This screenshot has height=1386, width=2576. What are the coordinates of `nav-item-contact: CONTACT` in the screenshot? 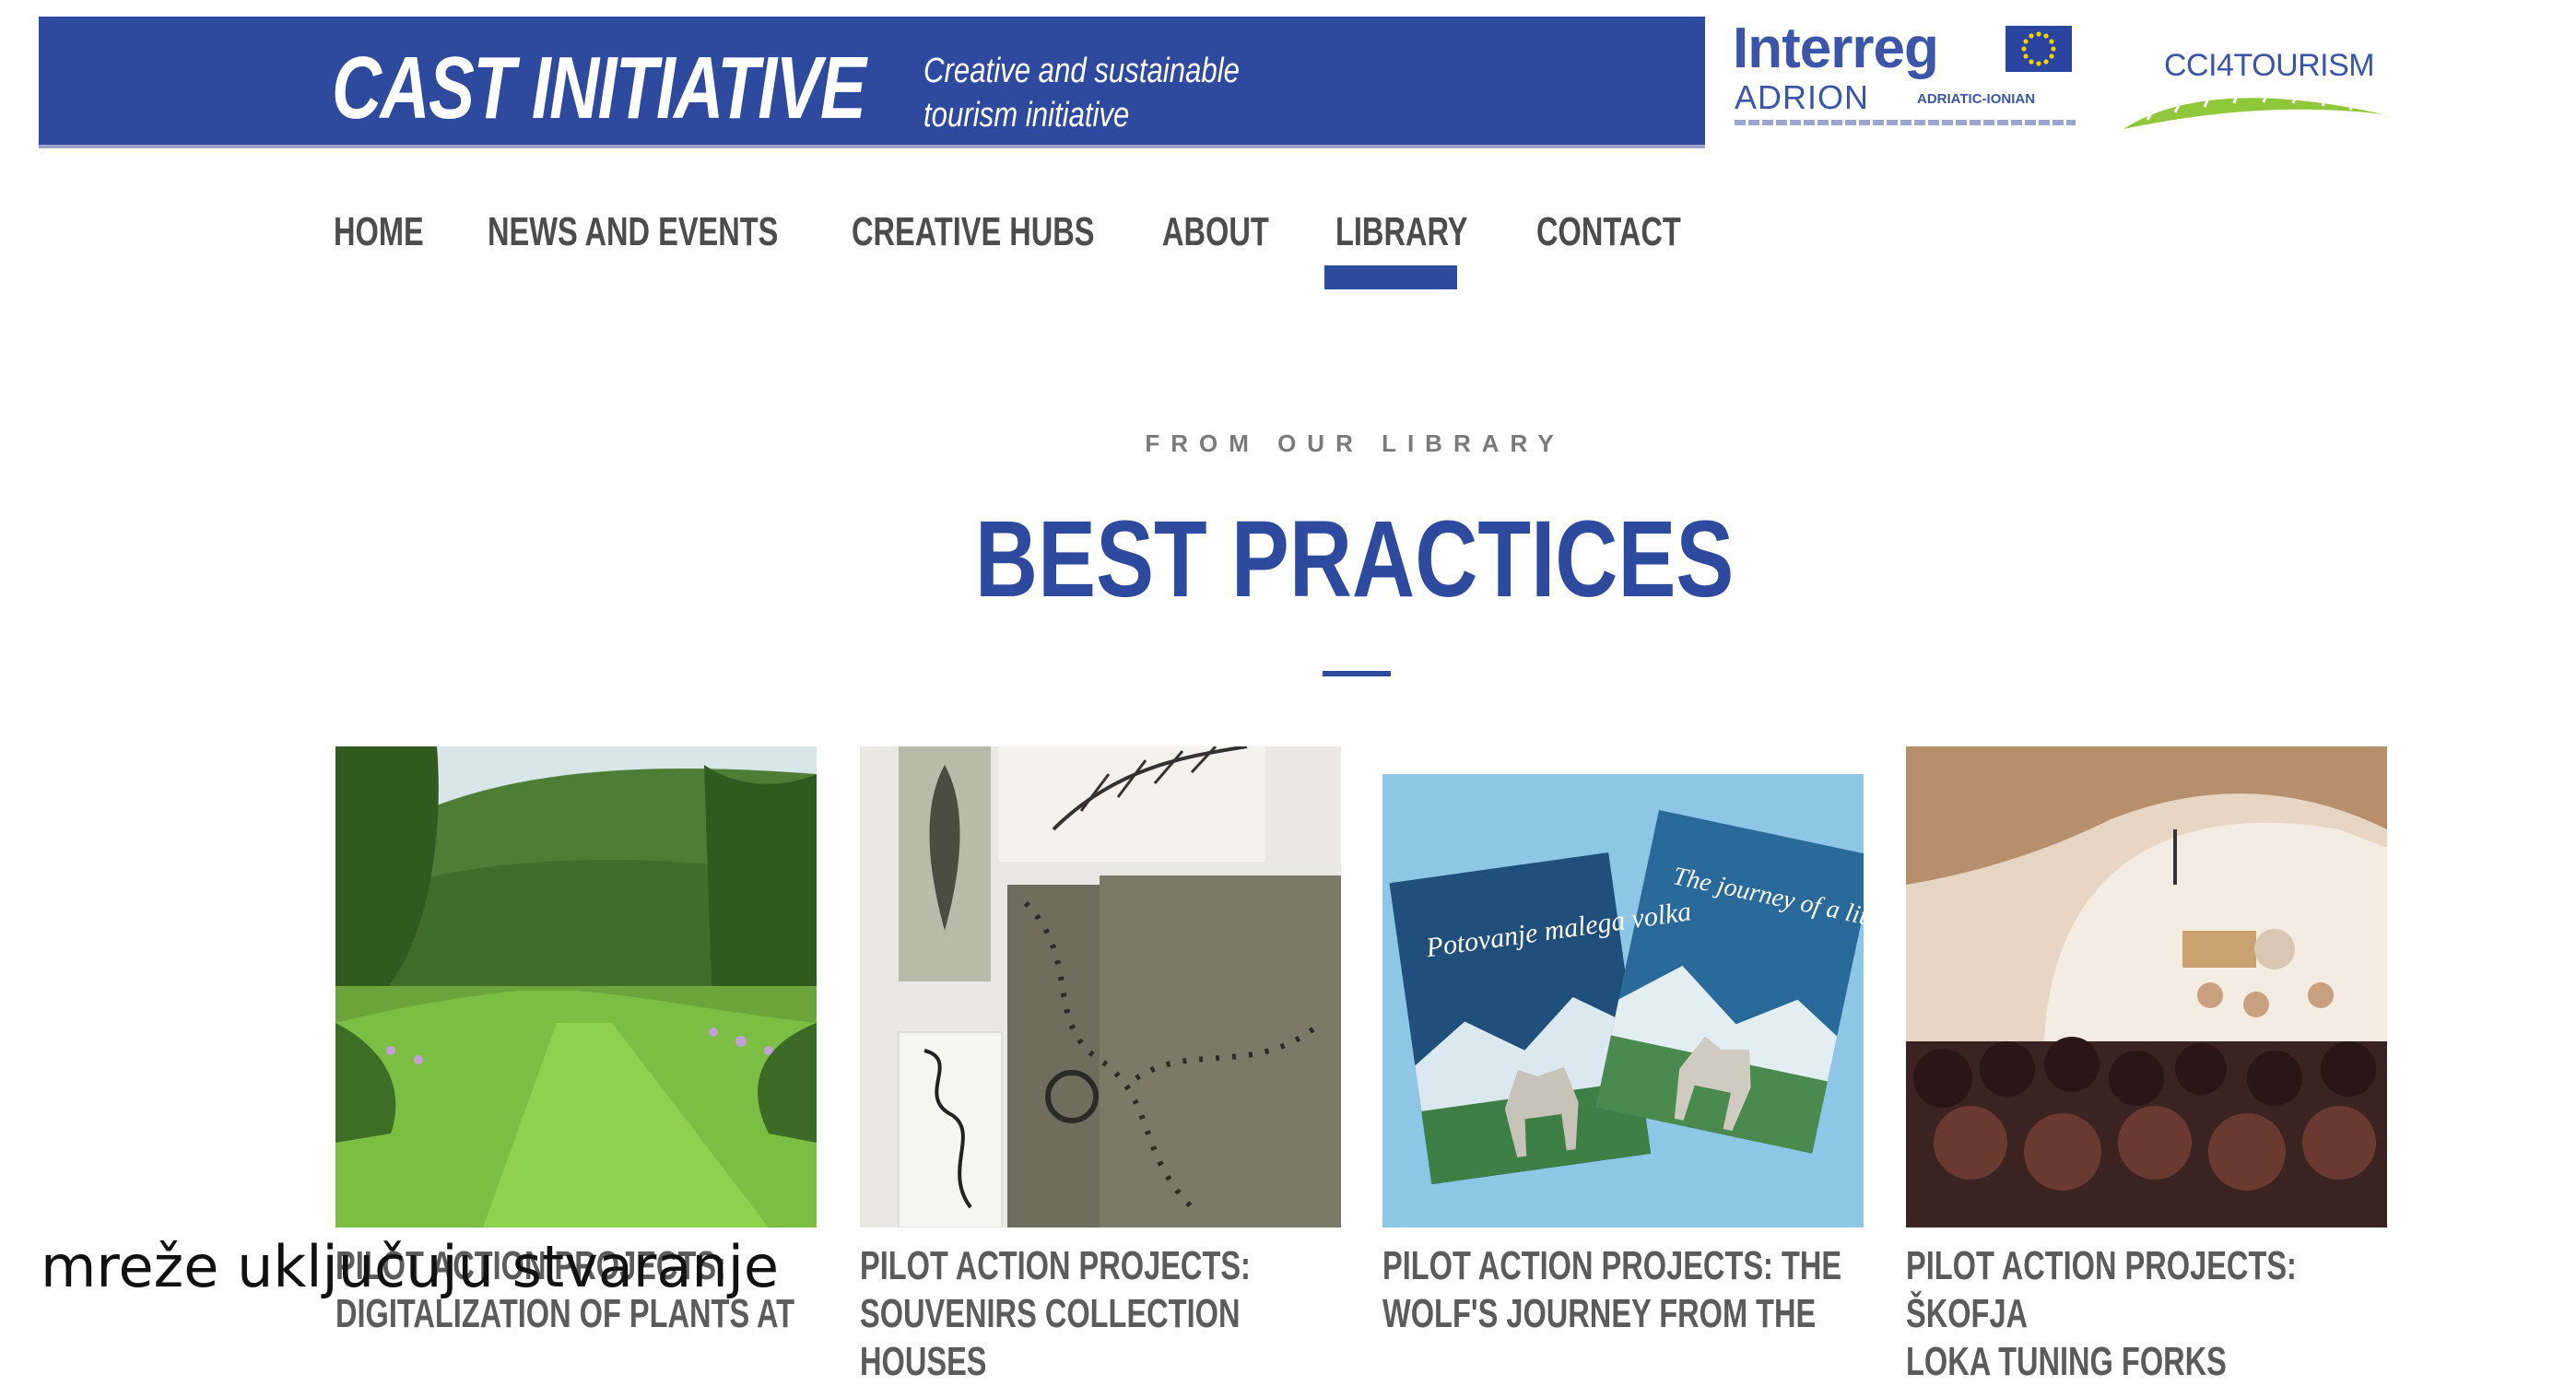 It's located at (1608, 232).